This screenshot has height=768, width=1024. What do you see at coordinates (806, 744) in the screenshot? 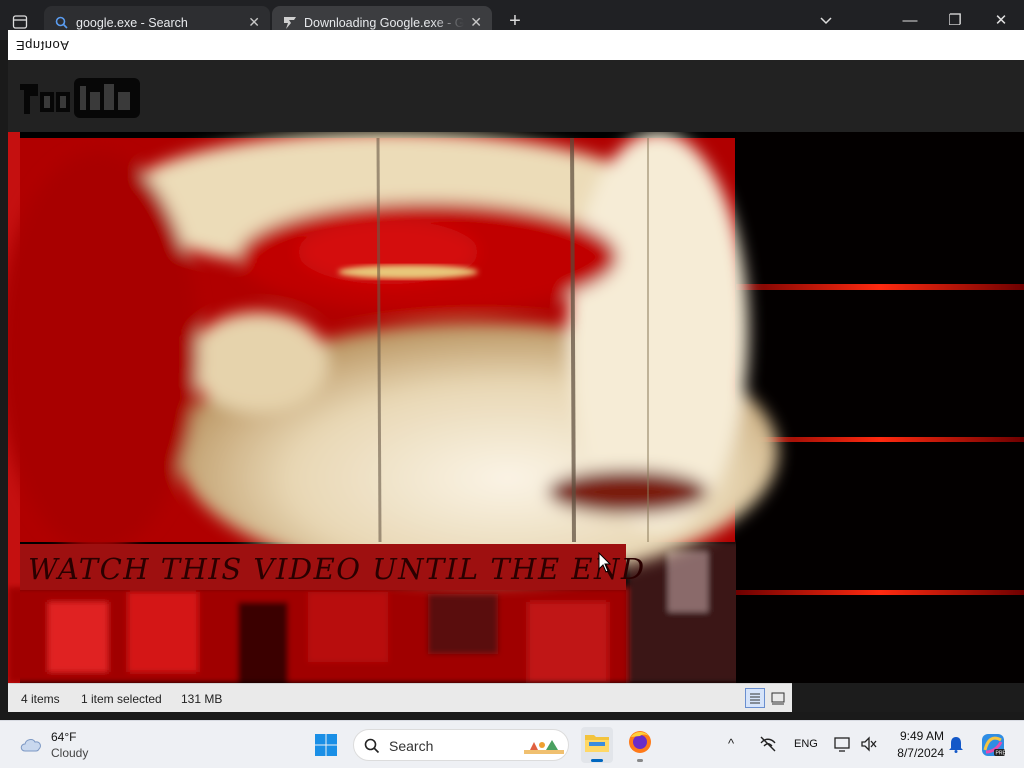
I see `input-language-indicator: ENG` at bounding box center [806, 744].